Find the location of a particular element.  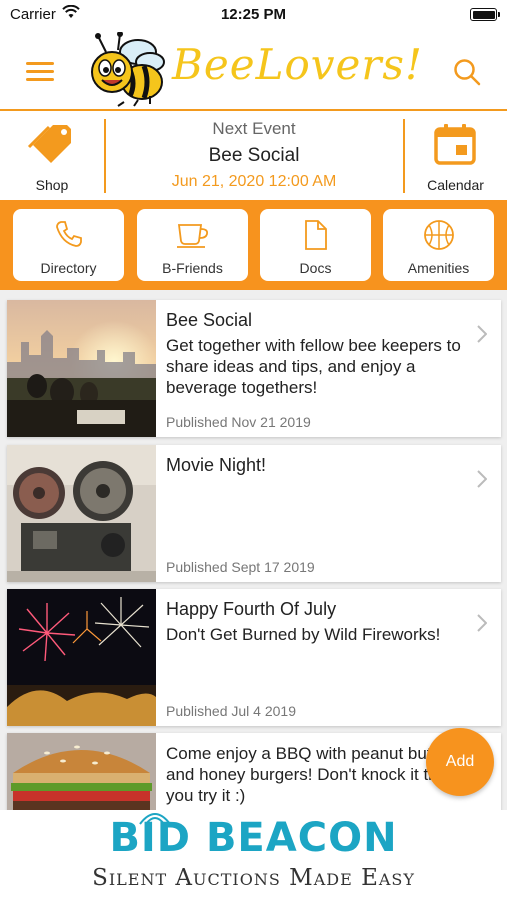

directory-button: Directory is located at coordinates (68, 245).